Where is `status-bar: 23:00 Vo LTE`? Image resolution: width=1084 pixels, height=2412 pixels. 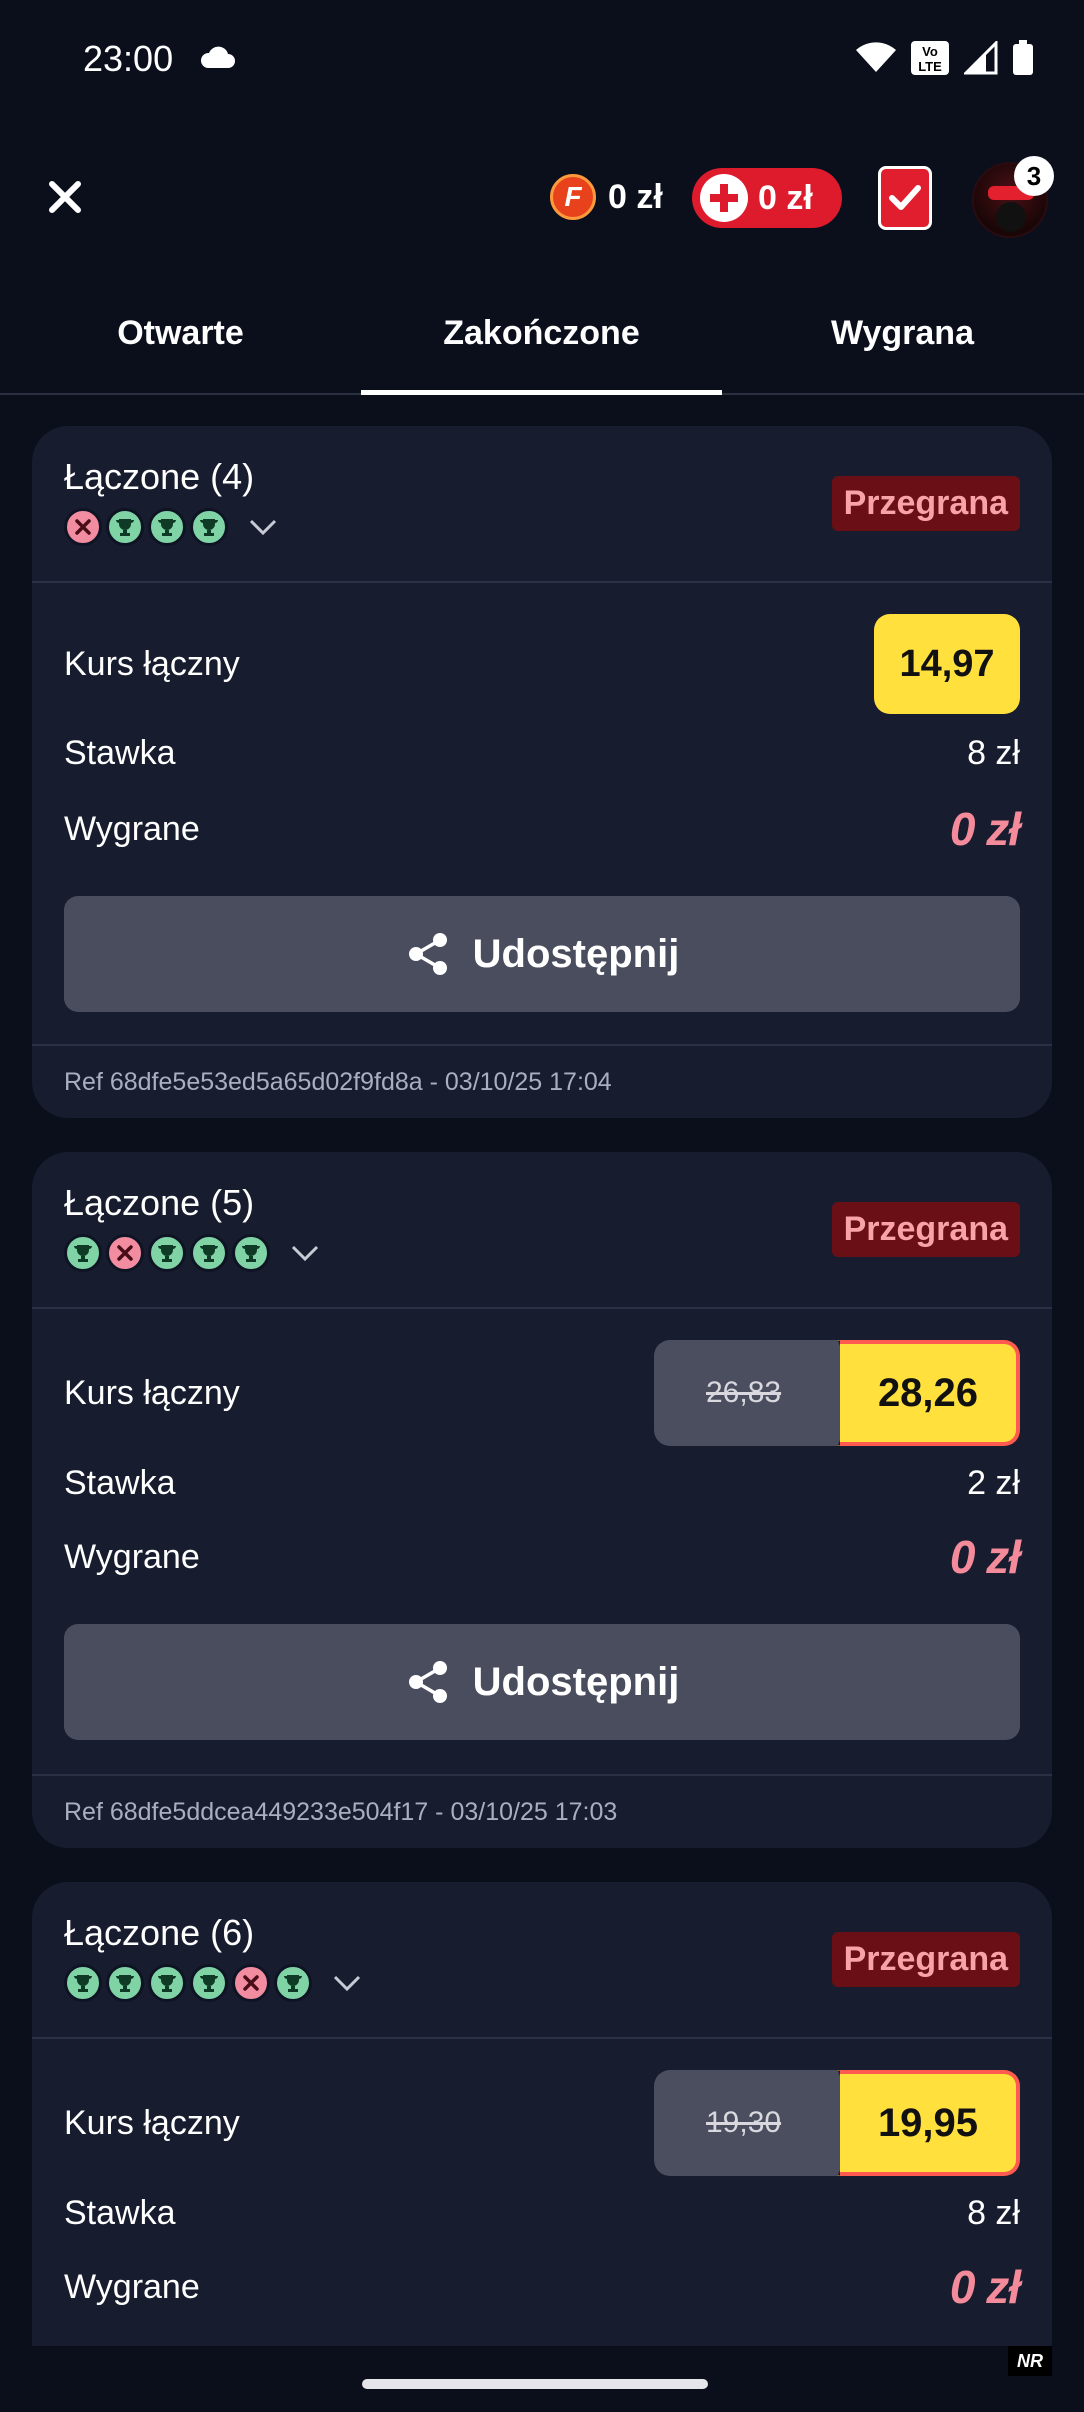
status-bar: 23:00 Vo LTE is located at coordinates (542, 62).